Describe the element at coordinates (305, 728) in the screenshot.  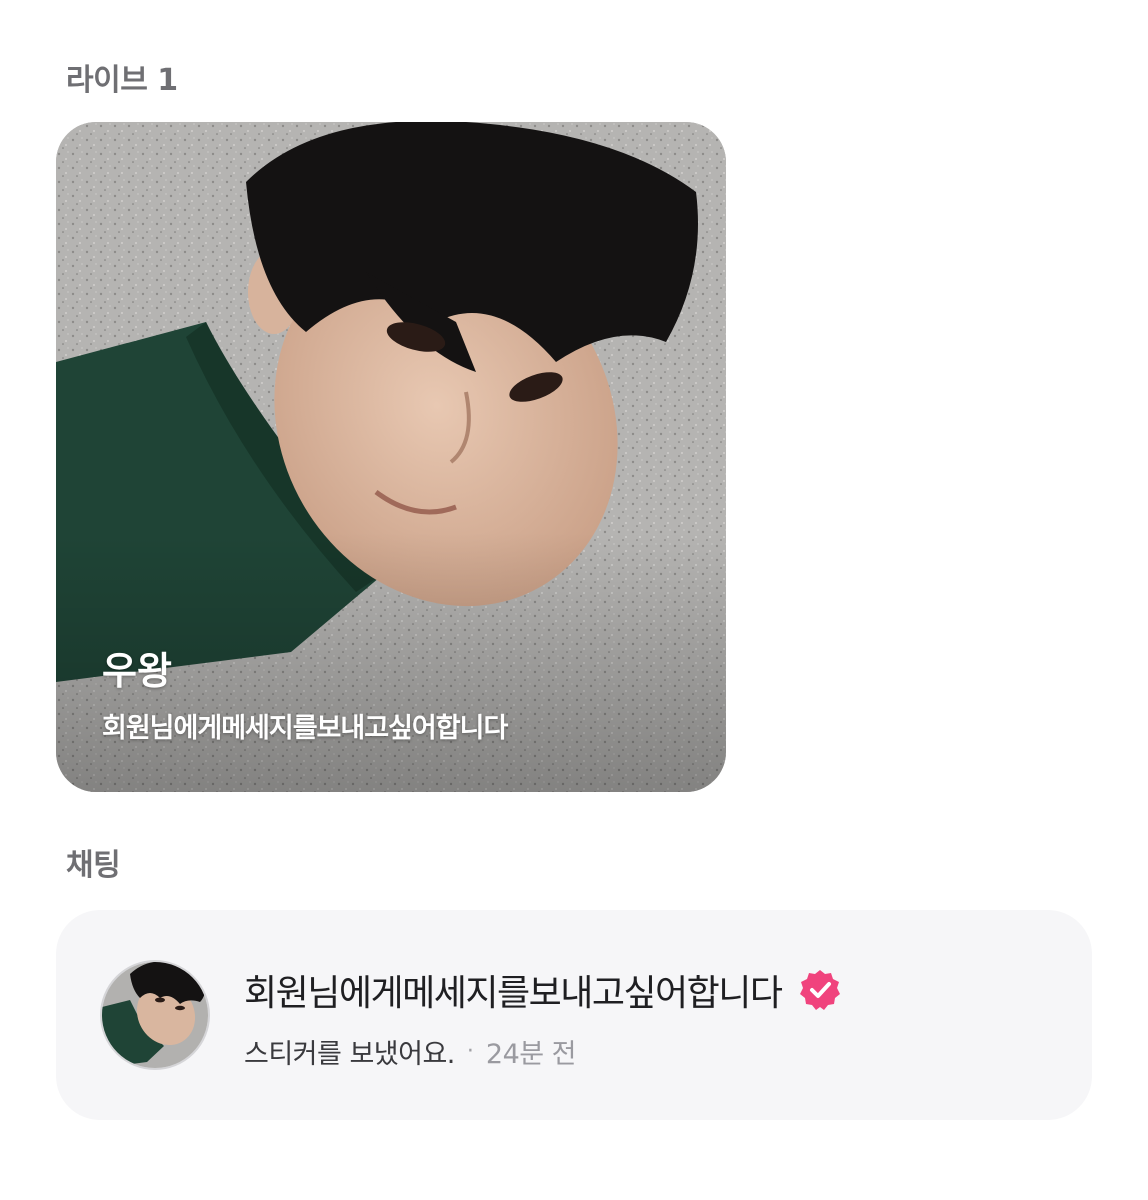
I see `live-subtitle: 회원님에게메세지를보내고싶어합니다` at that location.